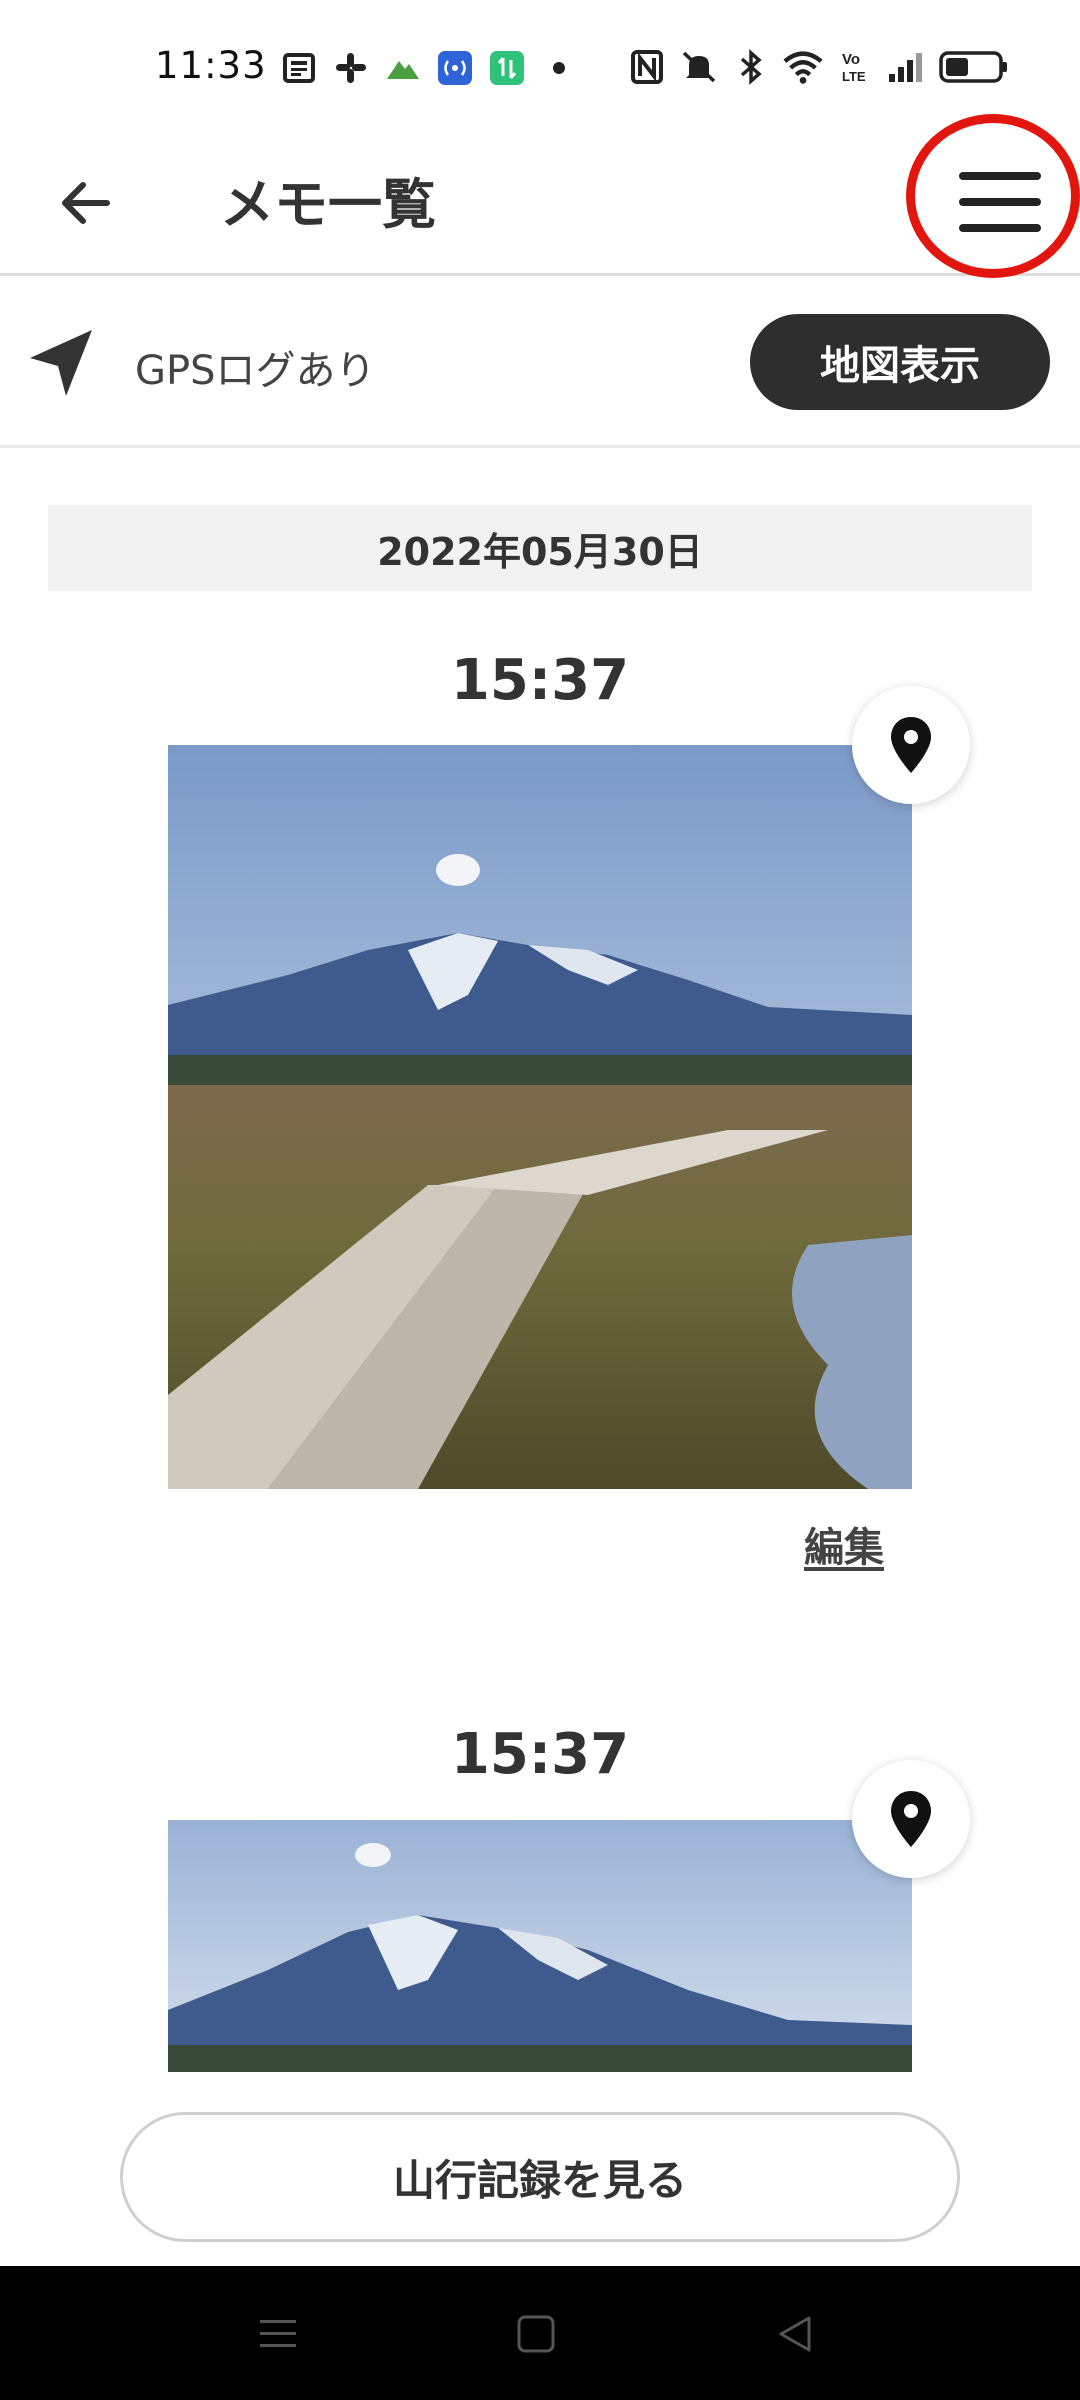  I want to click on mountain-icon, so click(403, 68).